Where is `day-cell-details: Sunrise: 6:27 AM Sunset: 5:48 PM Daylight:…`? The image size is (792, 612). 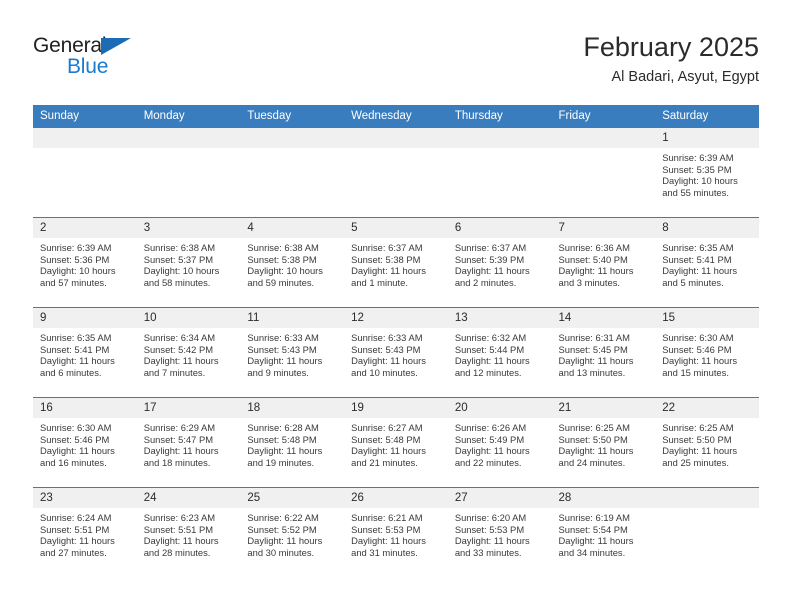
day-cell-details: Sunrise: 6:27 AM Sunset: 5:48 PM Daylight:… is located at coordinates (396, 443).